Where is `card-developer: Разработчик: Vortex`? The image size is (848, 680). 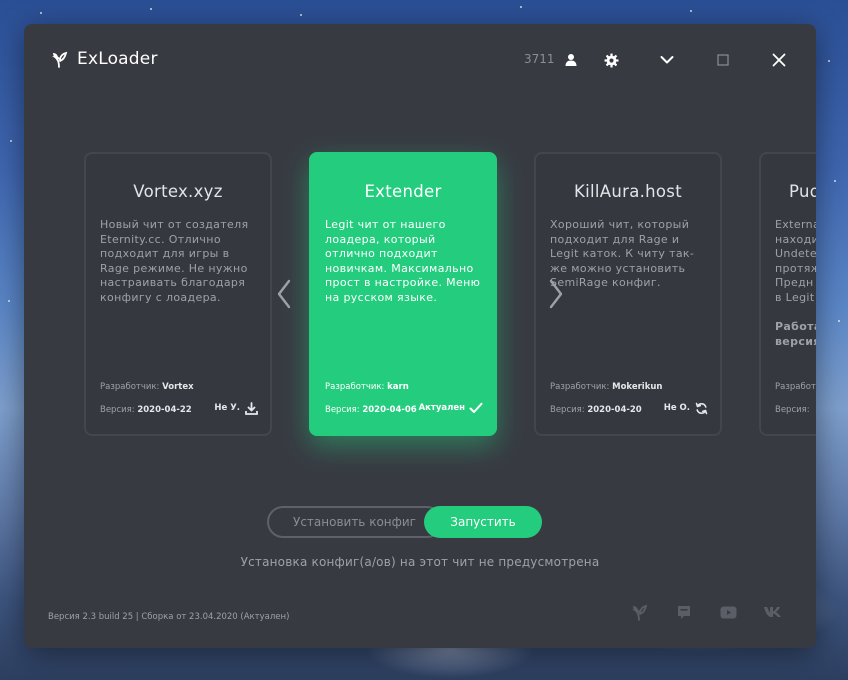 card-developer: Разработчик: Vortex is located at coordinates (147, 387).